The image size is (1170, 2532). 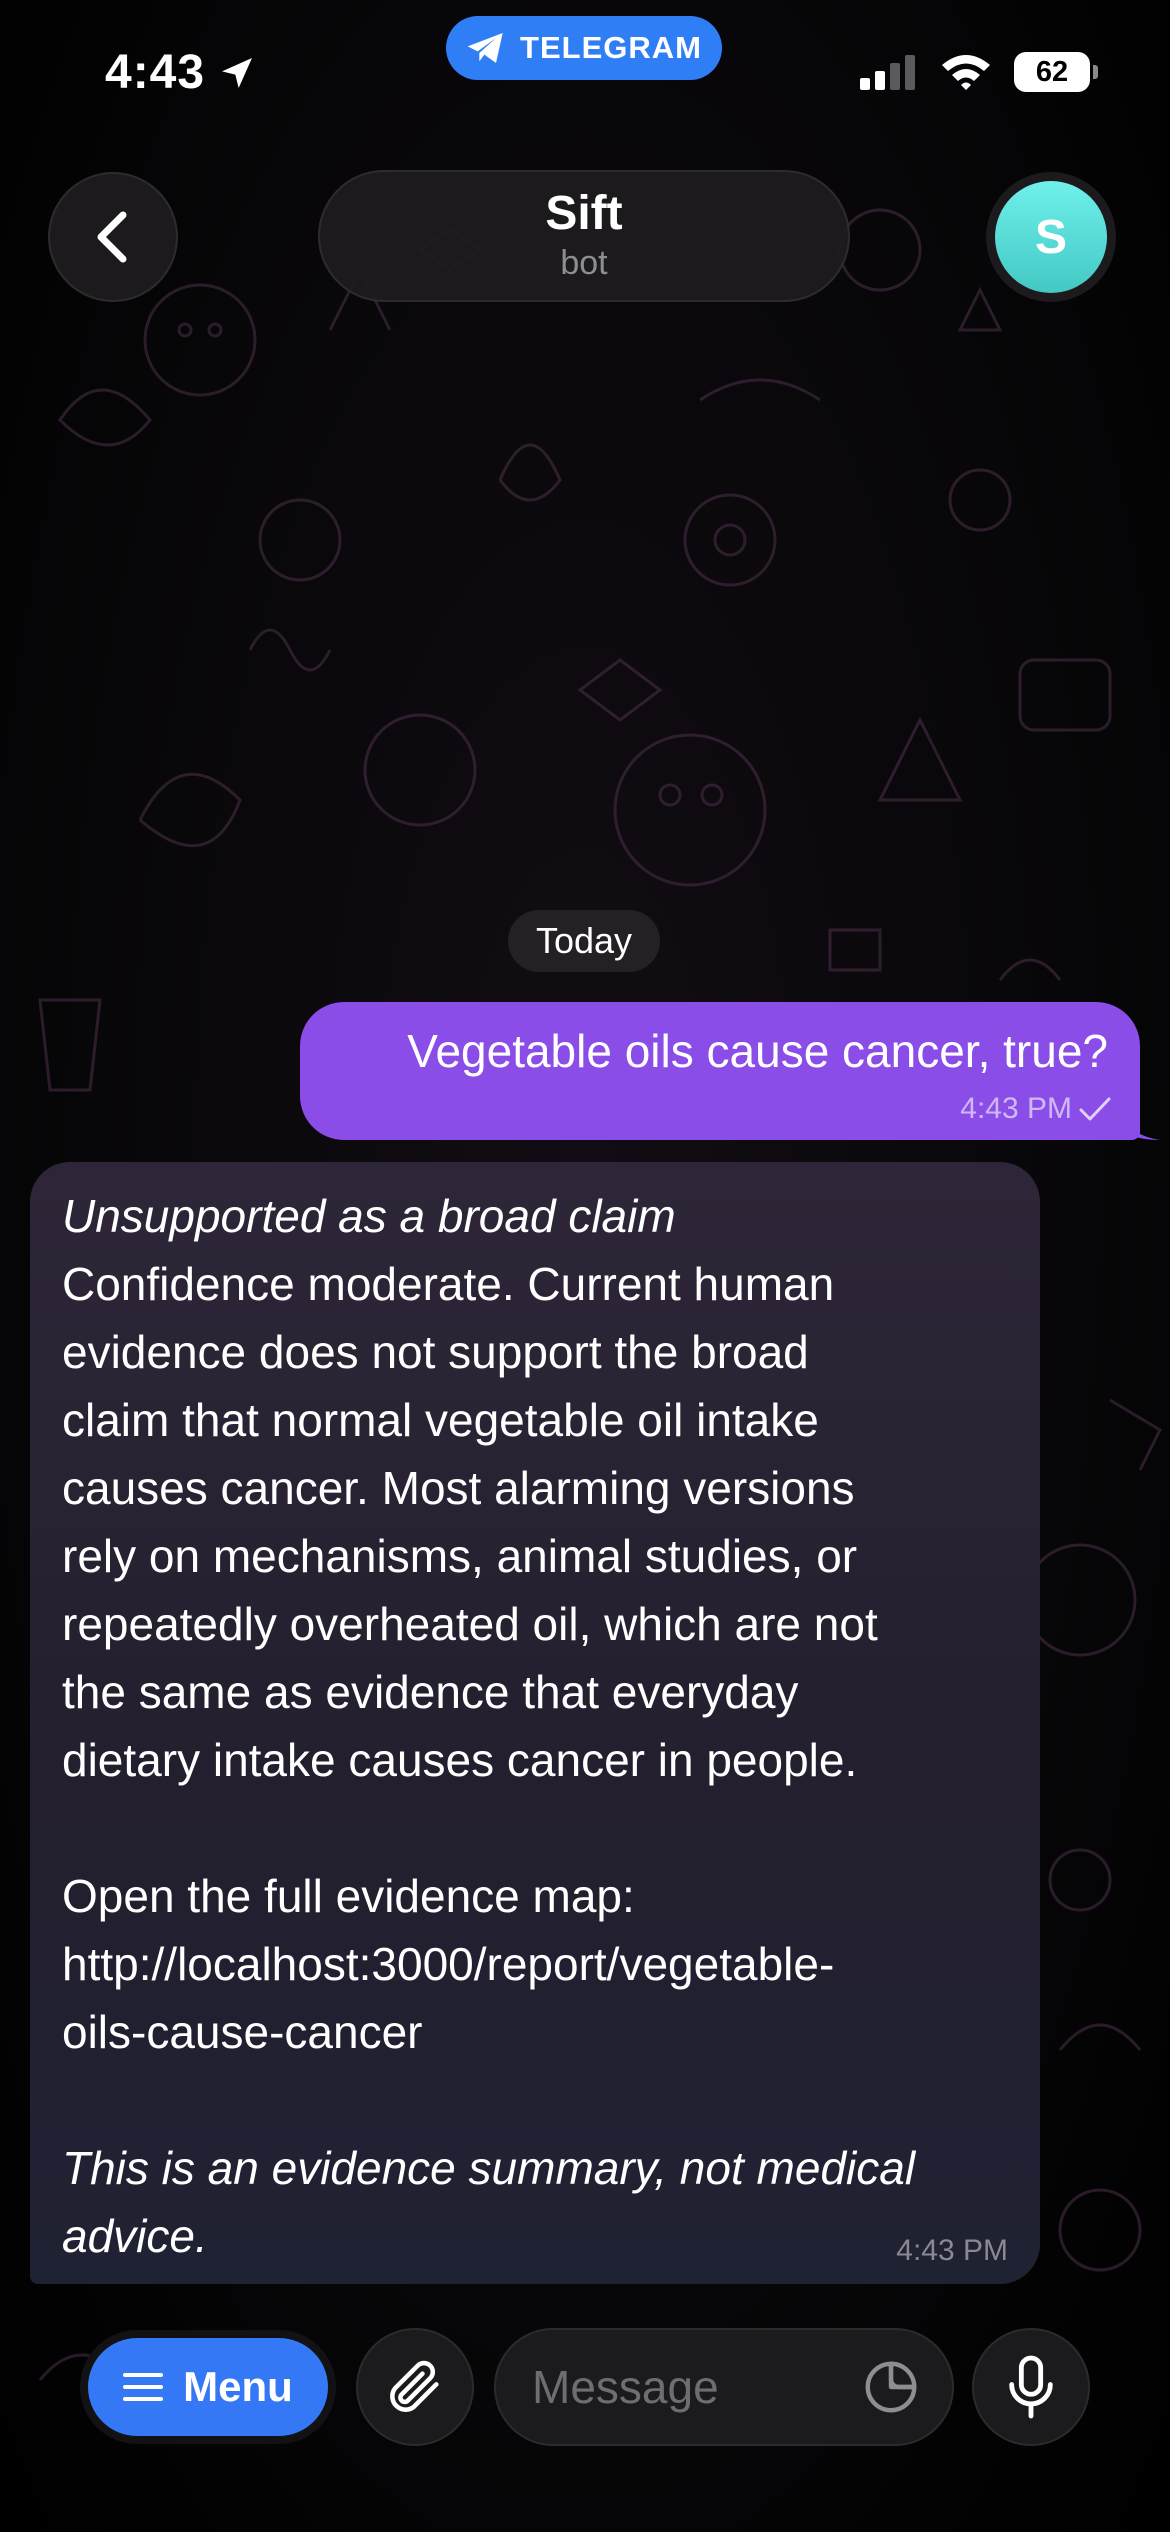 I want to click on date-separator-label: Today, so click(x=584, y=940).